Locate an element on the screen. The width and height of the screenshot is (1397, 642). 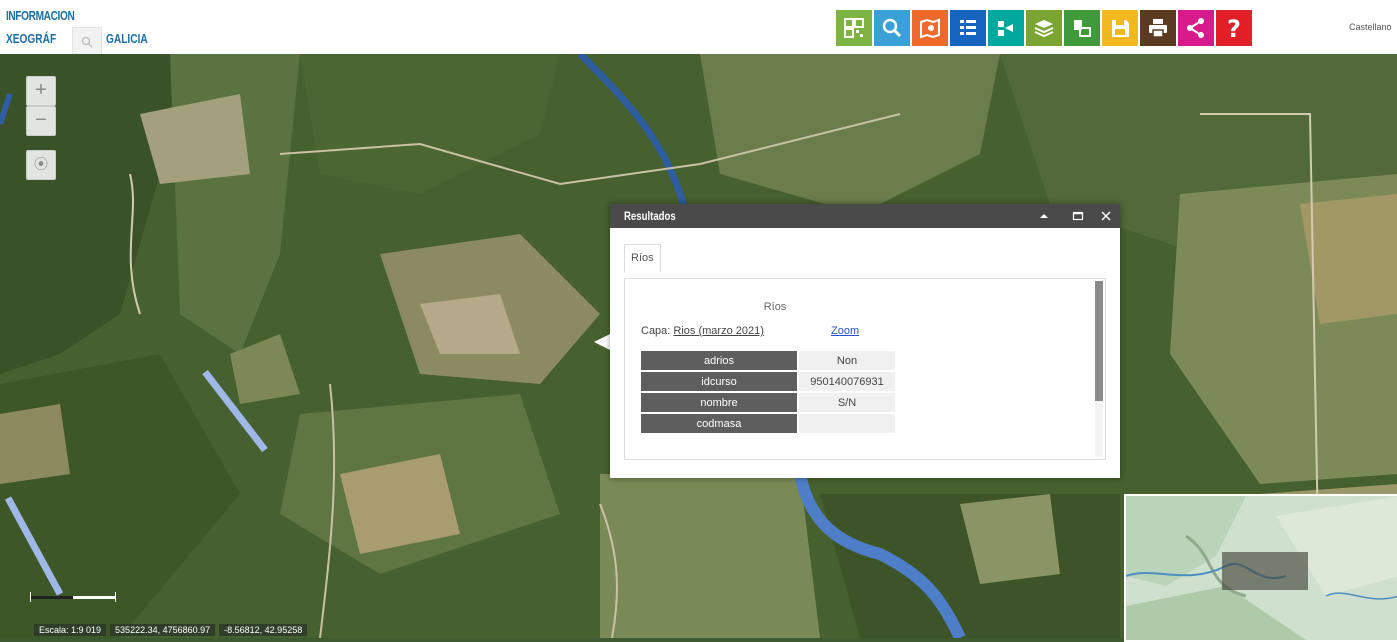
result-scrollbar is located at coordinates (1099, 369).